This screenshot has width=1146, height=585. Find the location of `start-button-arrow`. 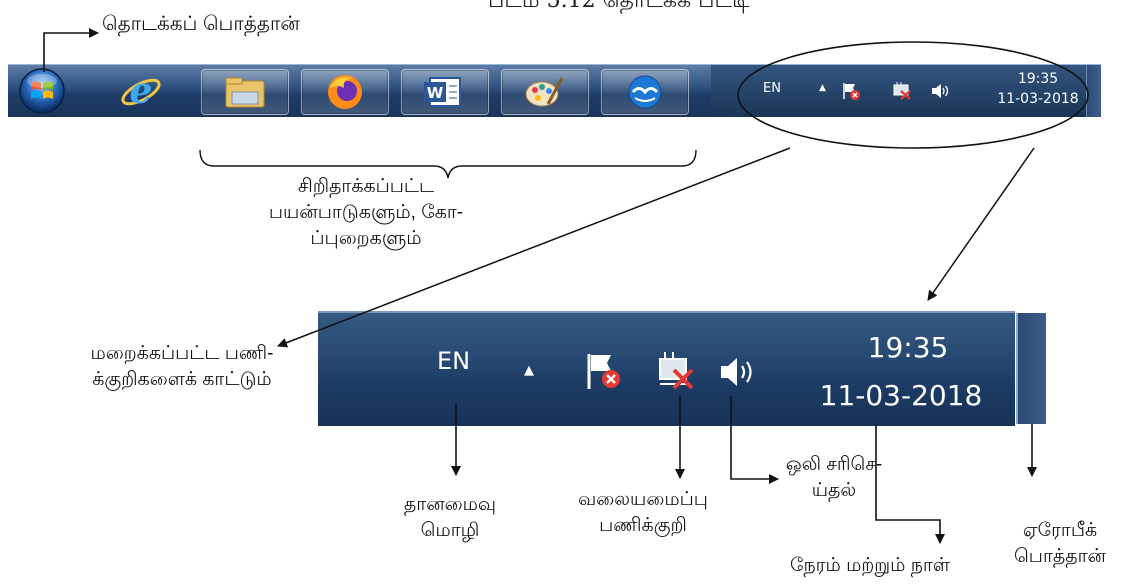

start-button-arrow is located at coordinates (71, 50).